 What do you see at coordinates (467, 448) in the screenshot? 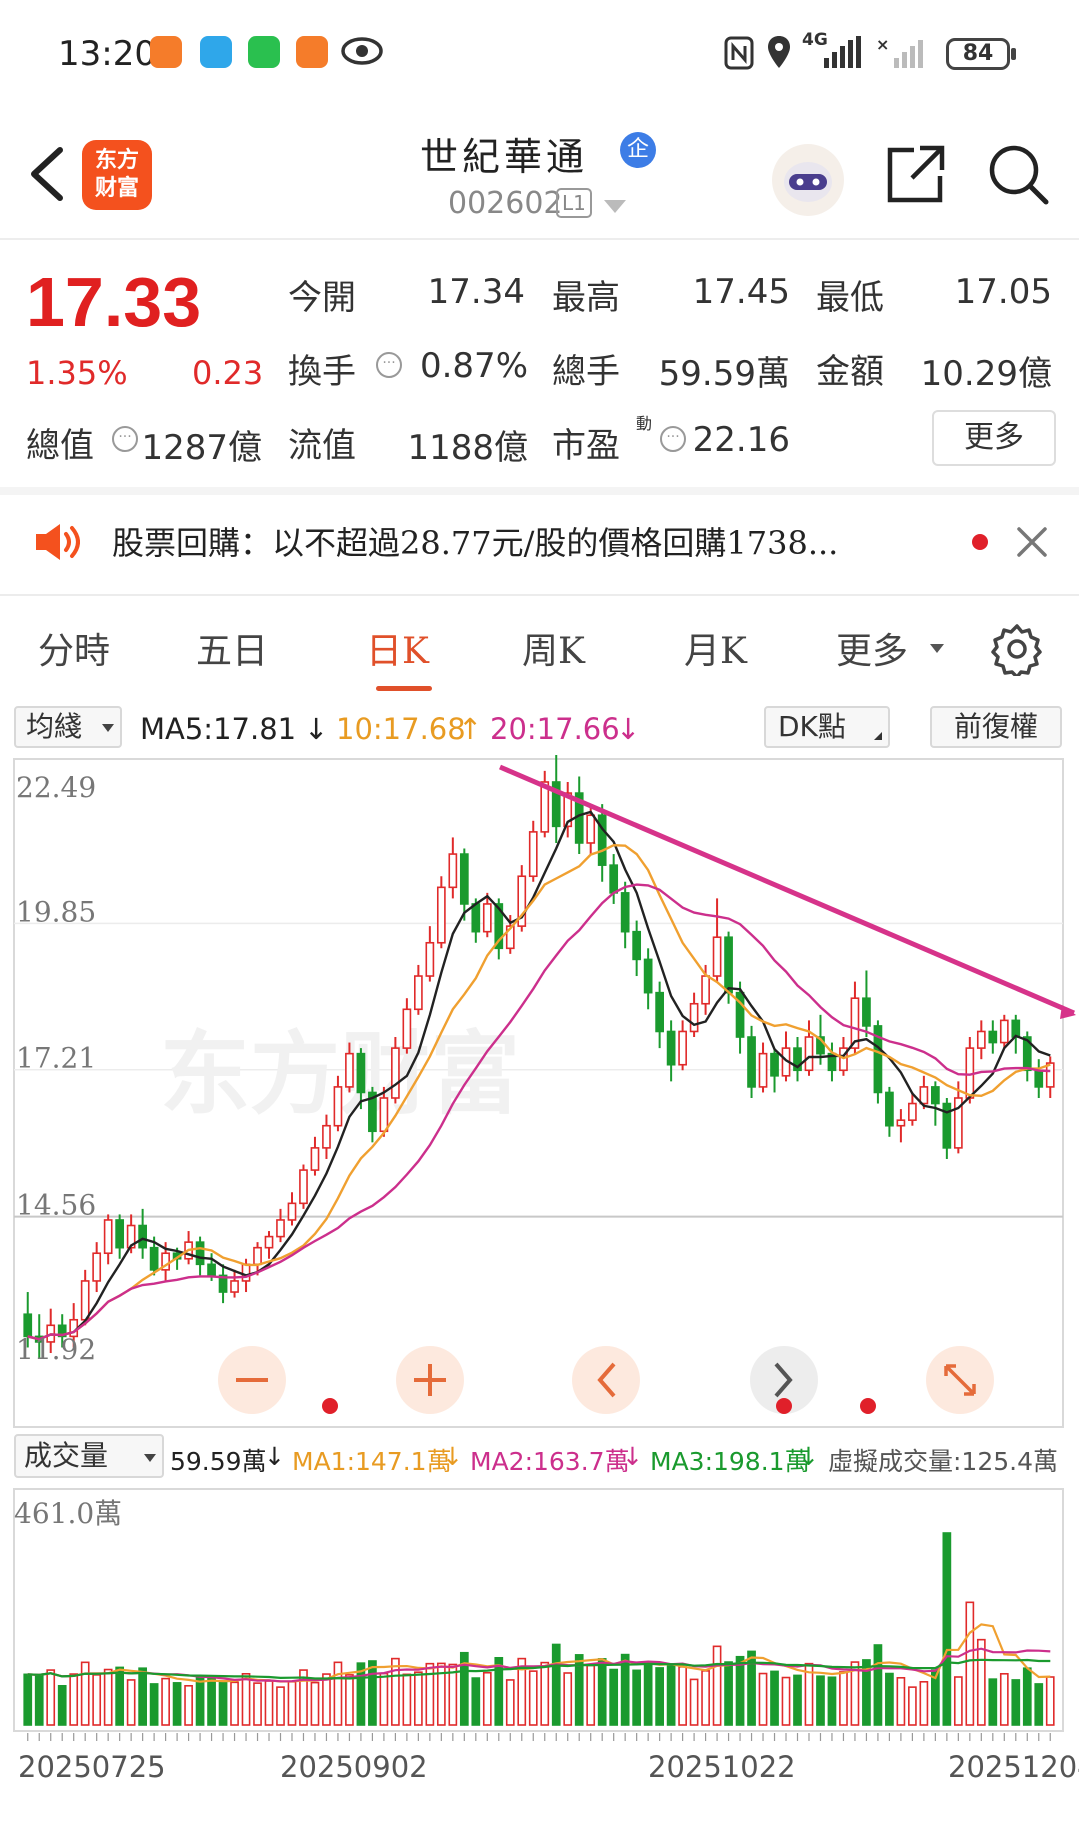
I see `float-mv-value: 1188億` at bounding box center [467, 448].